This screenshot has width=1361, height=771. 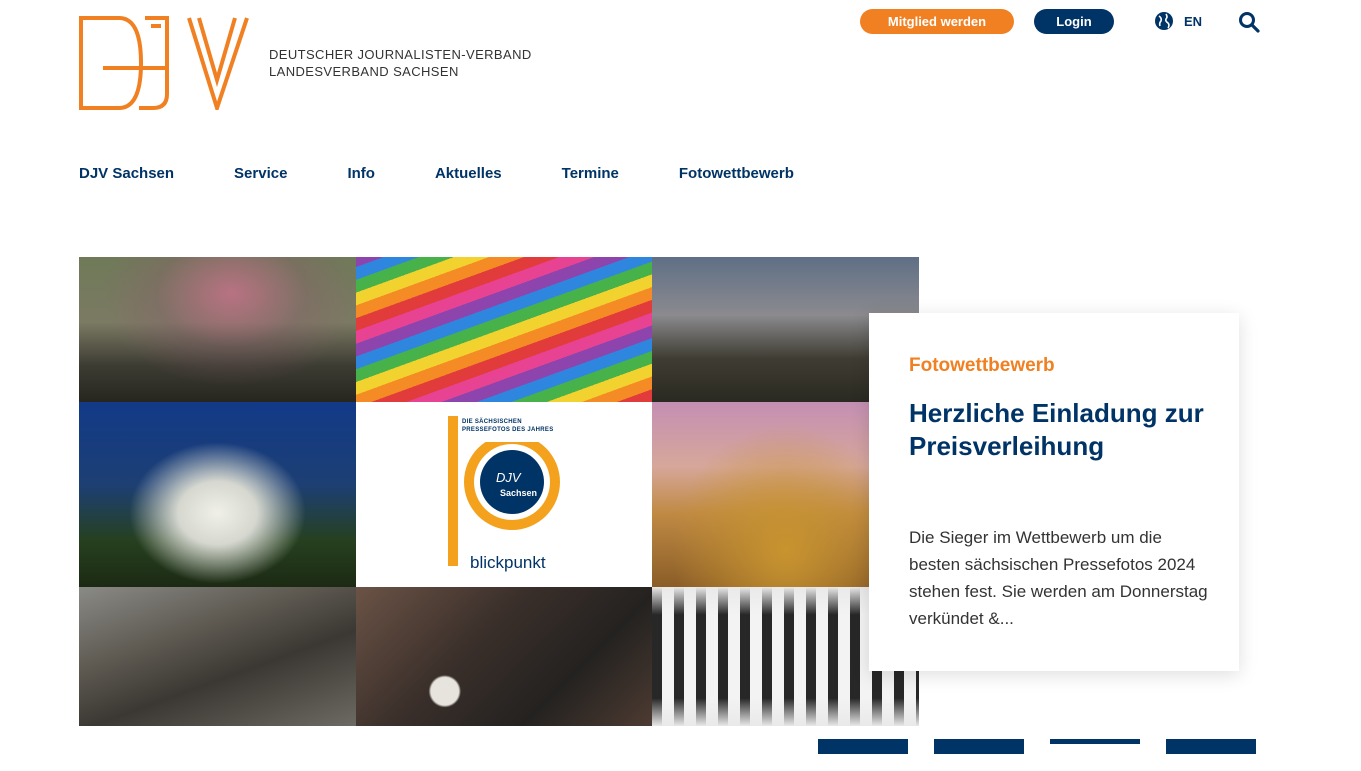 I want to click on djv-logo, so click(x=164, y=63).